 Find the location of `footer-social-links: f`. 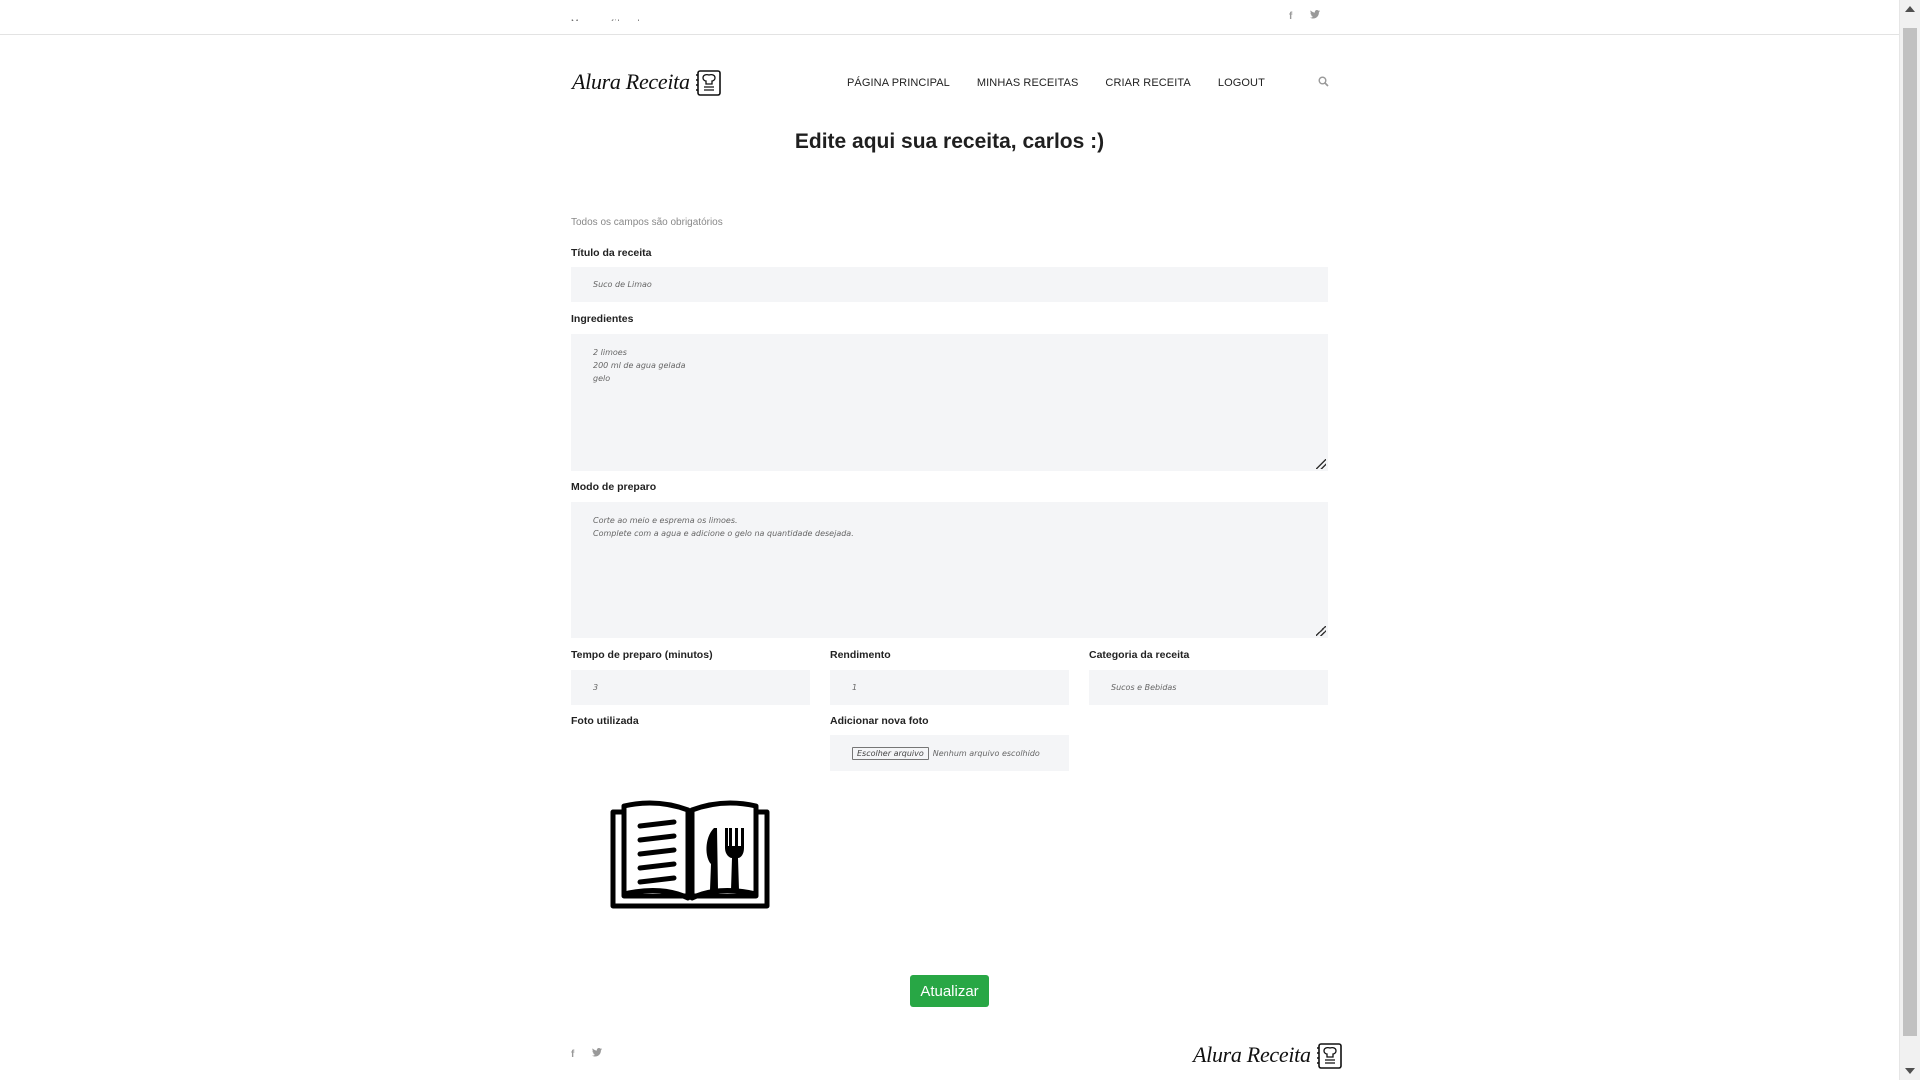

footer-social-links: f is located at coordinates (587, 1054).